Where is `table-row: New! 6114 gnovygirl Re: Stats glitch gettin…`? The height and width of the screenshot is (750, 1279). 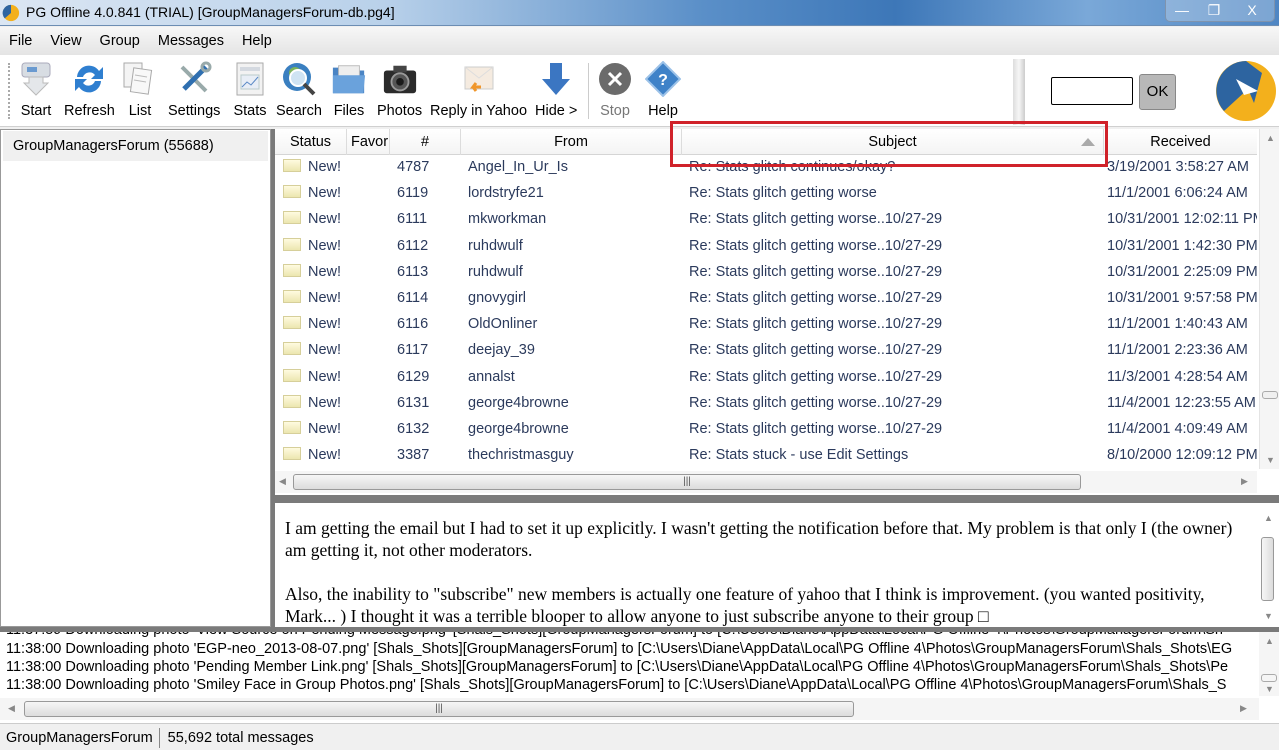 table-row: New! 6114 gnovygirl Re: Stats glitch gettin… is located at coordinates (766, 299).